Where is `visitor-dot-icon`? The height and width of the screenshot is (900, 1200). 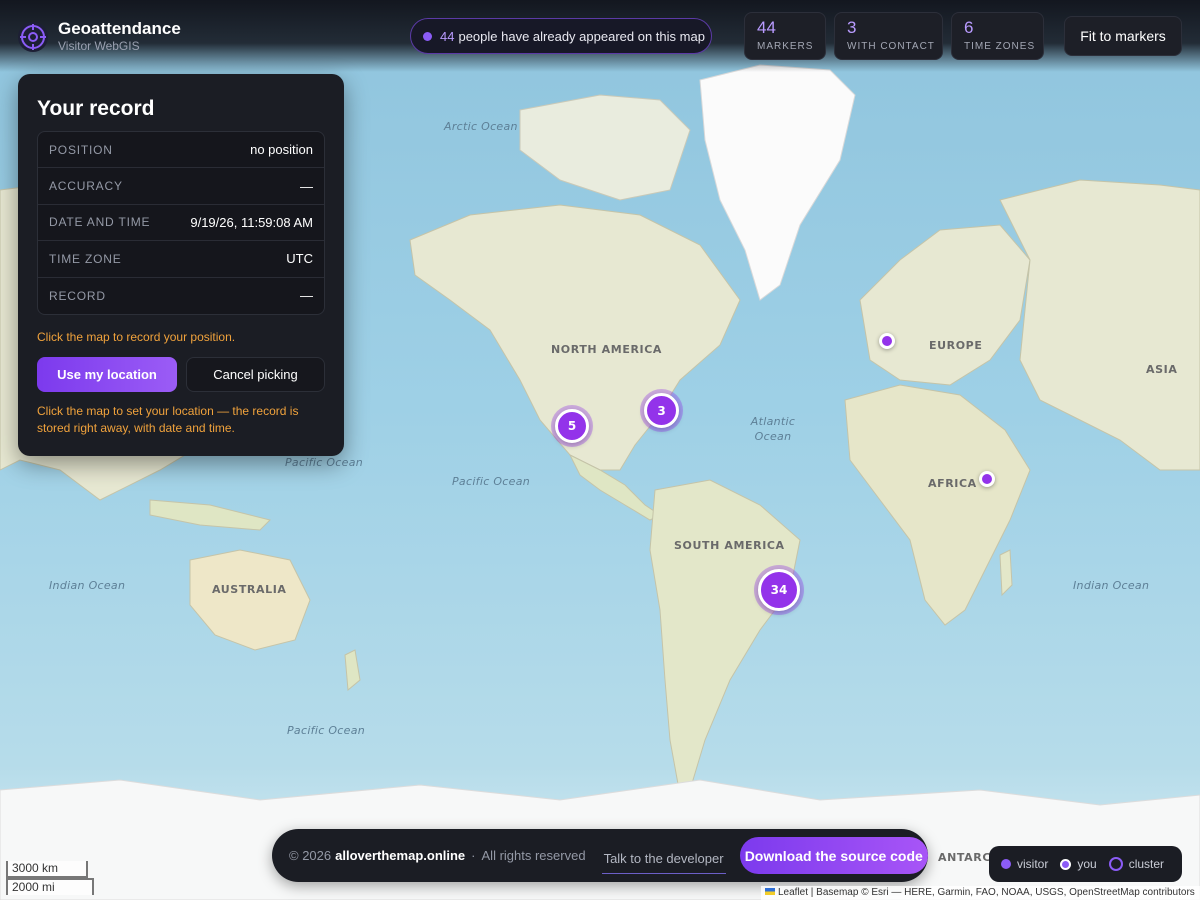
visitor-dot-icon is located at coordinates (1006, 864).